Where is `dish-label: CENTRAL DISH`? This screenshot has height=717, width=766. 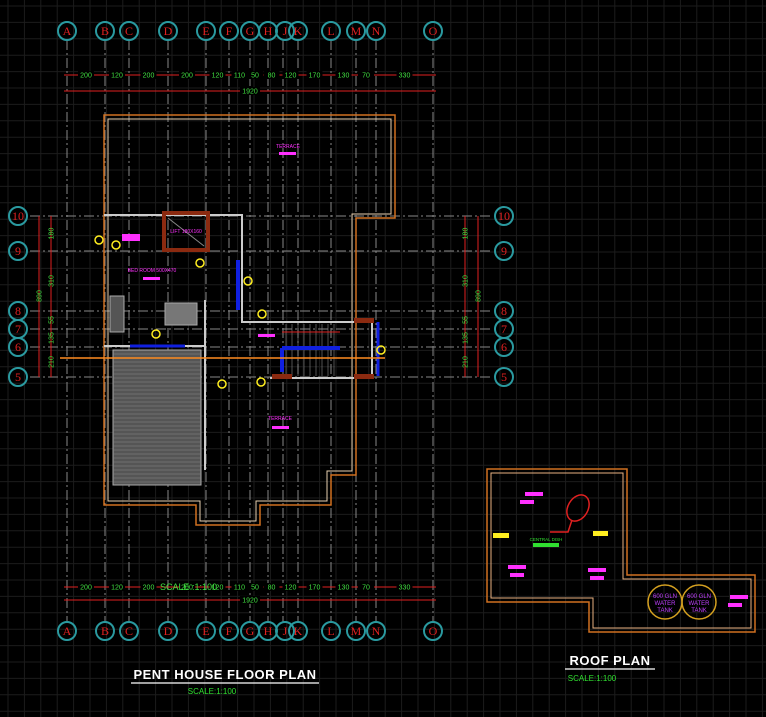
dish-label: CENTRAL DISH is located at coordinates (546, 539).